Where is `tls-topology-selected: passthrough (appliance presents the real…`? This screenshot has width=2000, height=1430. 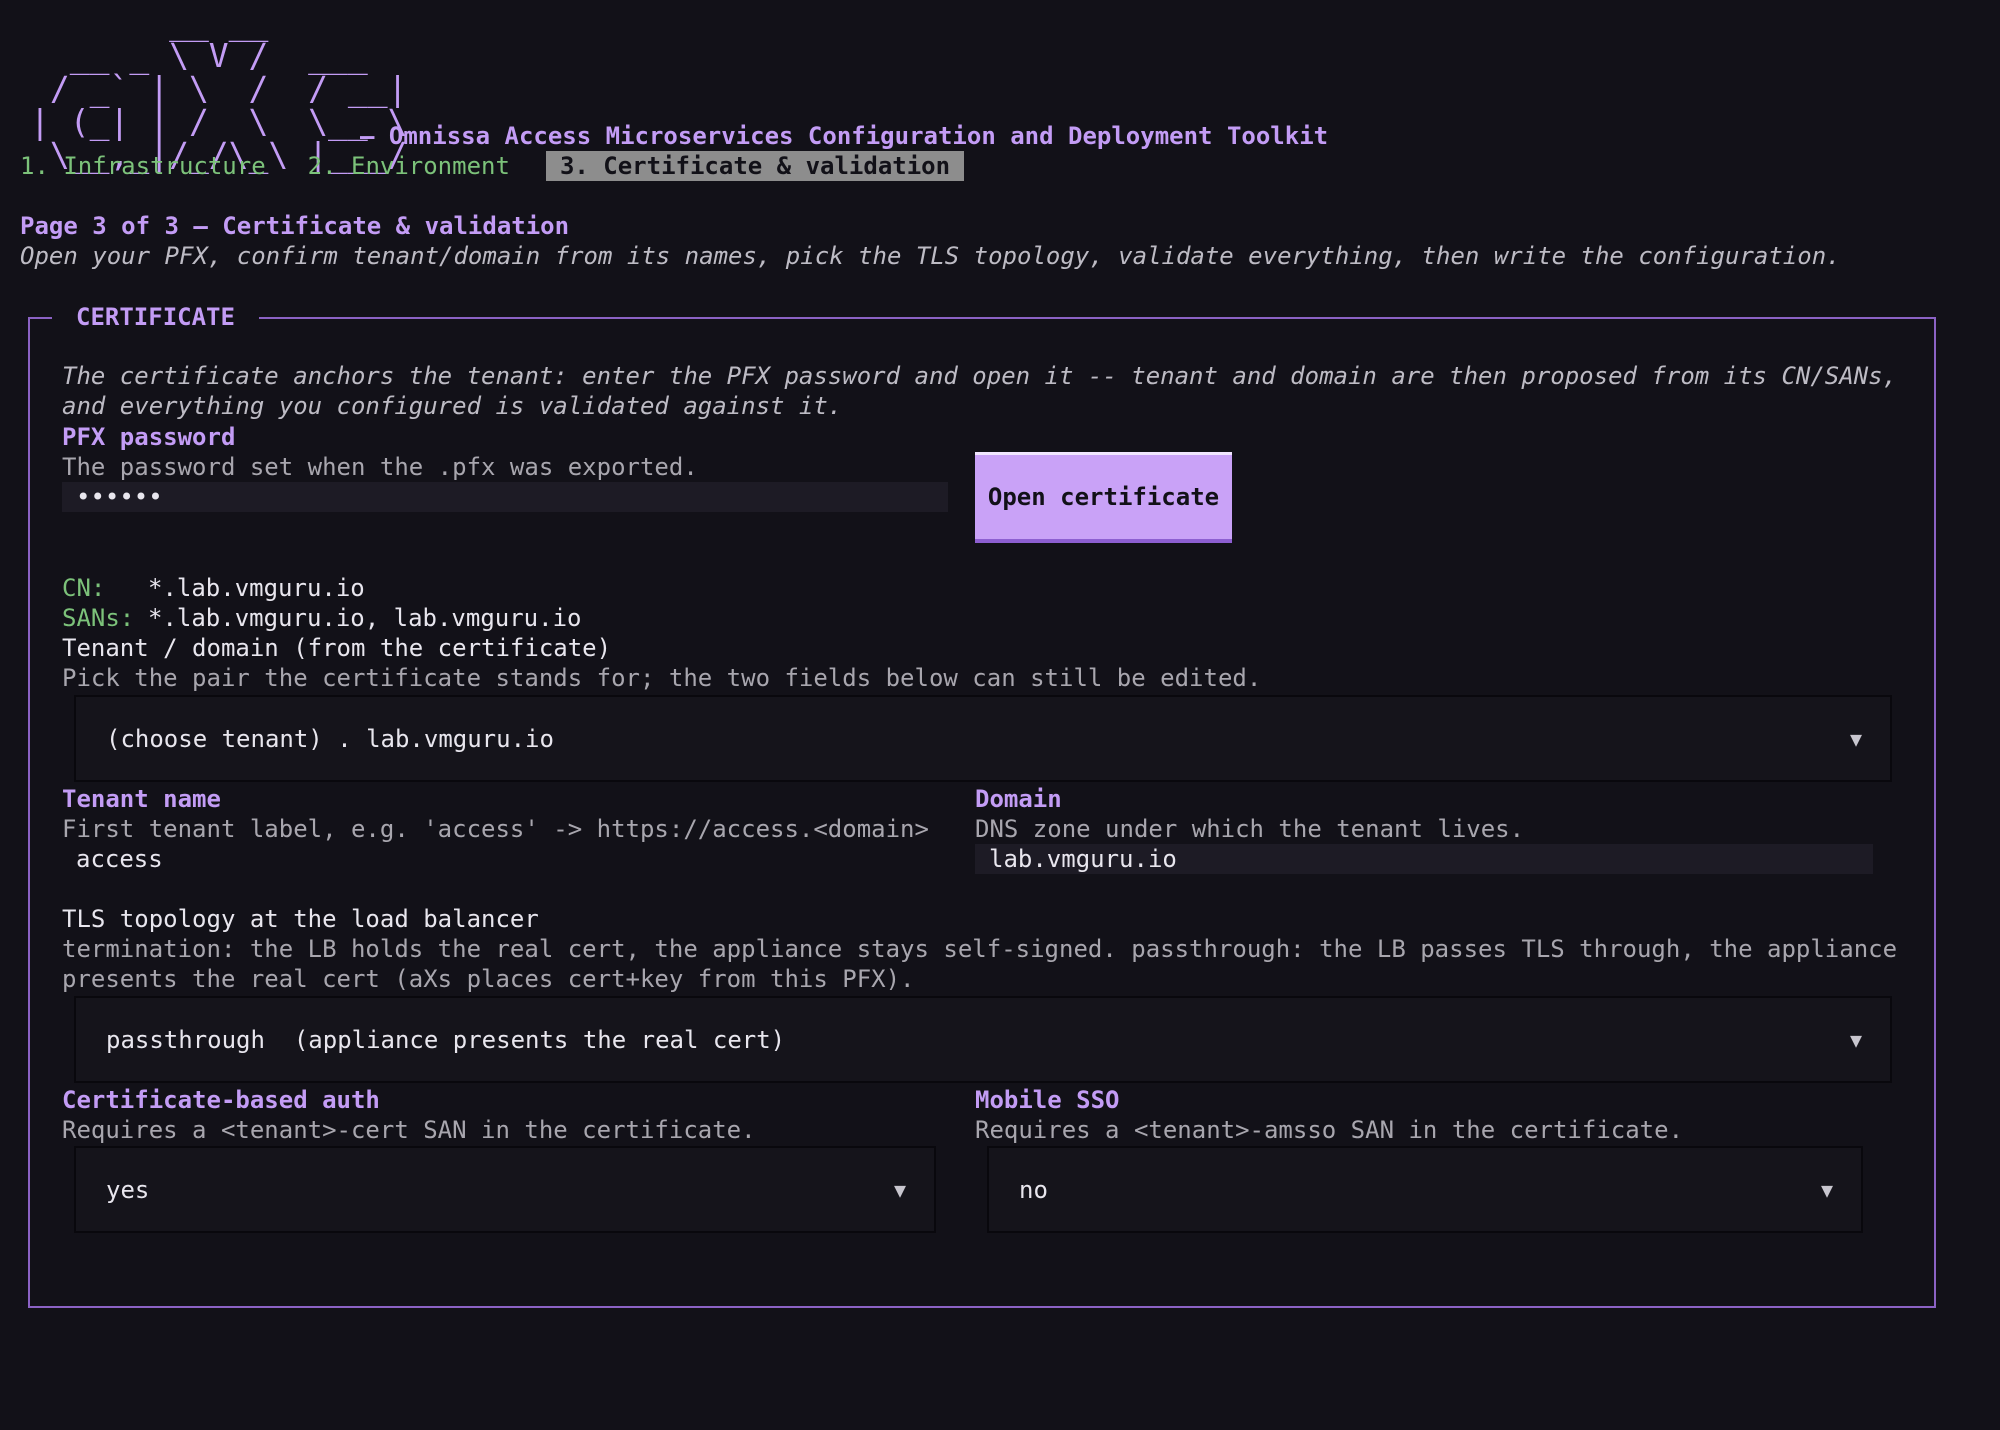 tls-topology-selected: passthrough (appliance presents the real… is located at coordinates (446, 1039).